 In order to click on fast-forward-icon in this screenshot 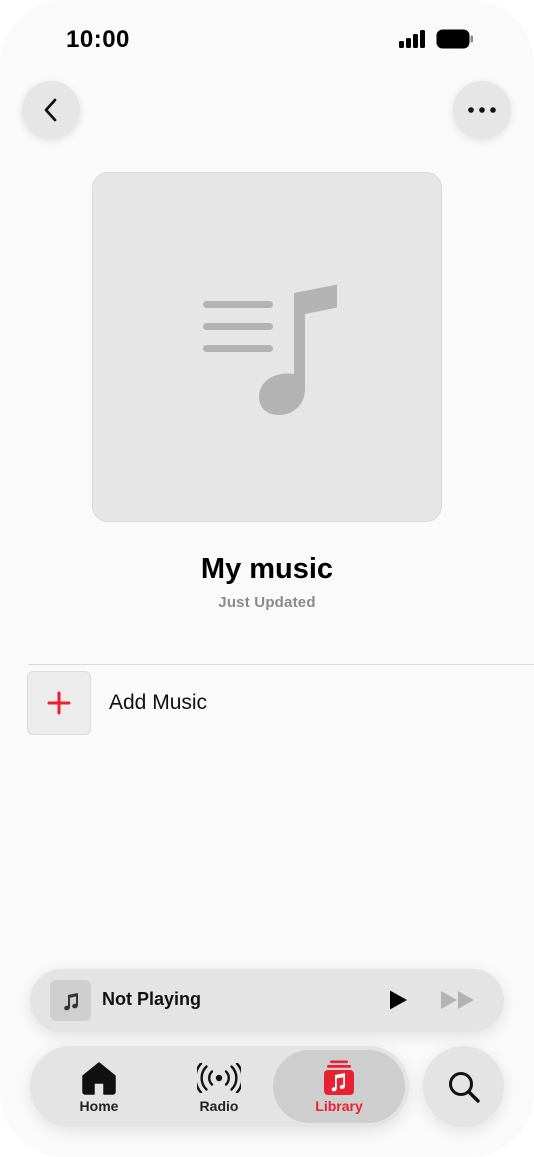, I will do `click(457, 1000)`.